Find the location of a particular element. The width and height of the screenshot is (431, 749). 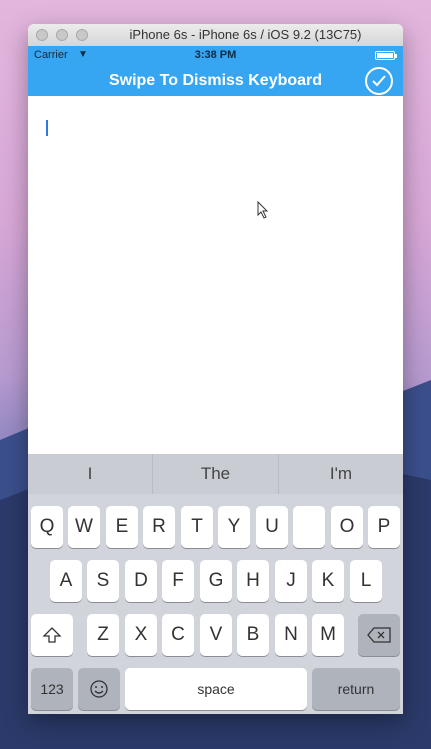

backspace-icon is located at coordinates (379, 635).